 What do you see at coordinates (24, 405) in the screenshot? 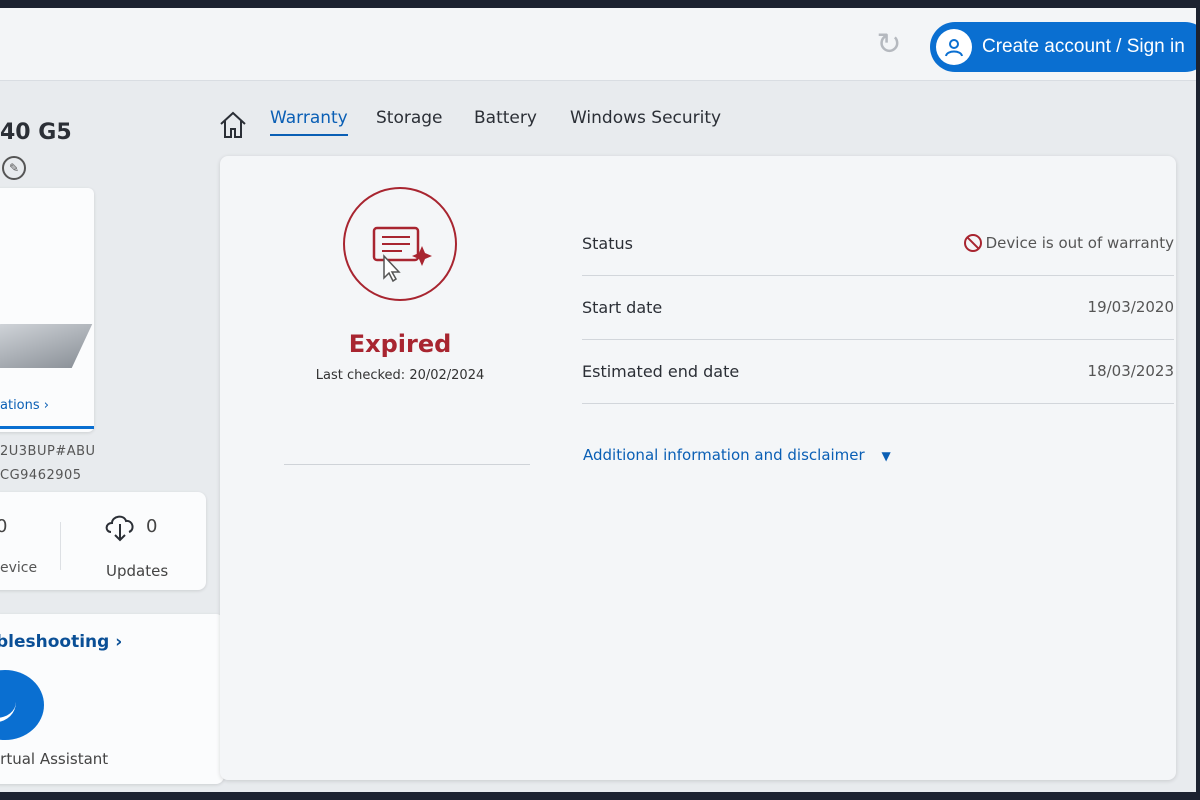
I see `device-specifications-link: ations ›` at bounding box center [24, 405].